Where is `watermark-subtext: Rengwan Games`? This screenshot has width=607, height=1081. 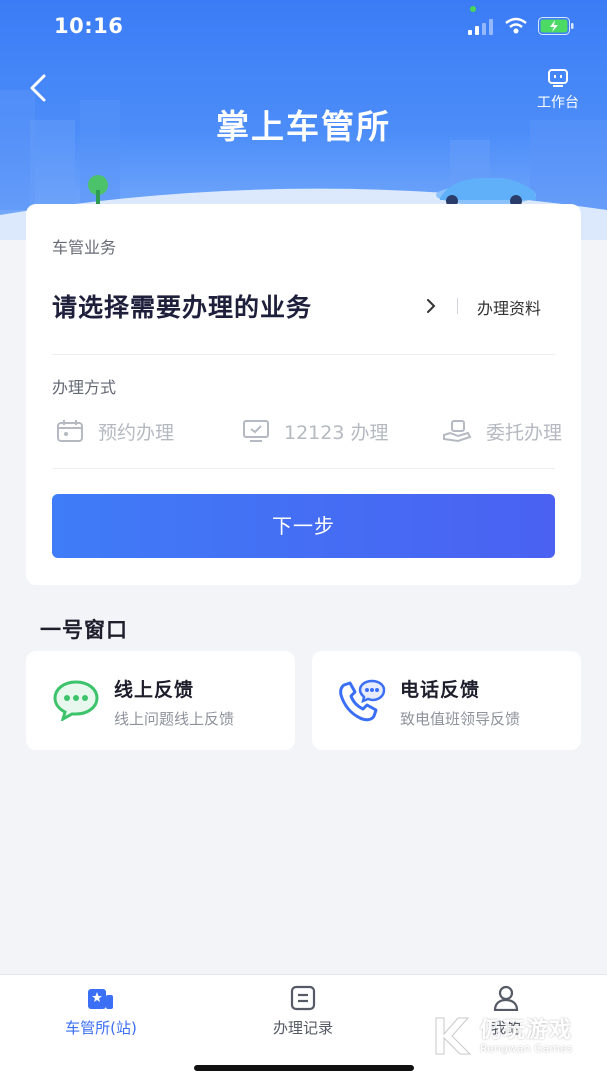
watermark-subtext: Rengwan Games is located at coordinates (526, 1048).